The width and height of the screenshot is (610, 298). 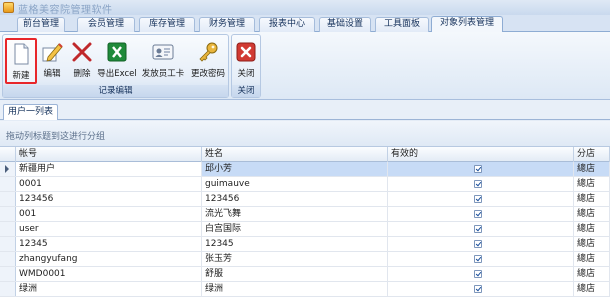 What do you see at coordinates (109, 154) in the screenshot?
I see `column-header-account: 帐号` at bounding box center [109, 154].